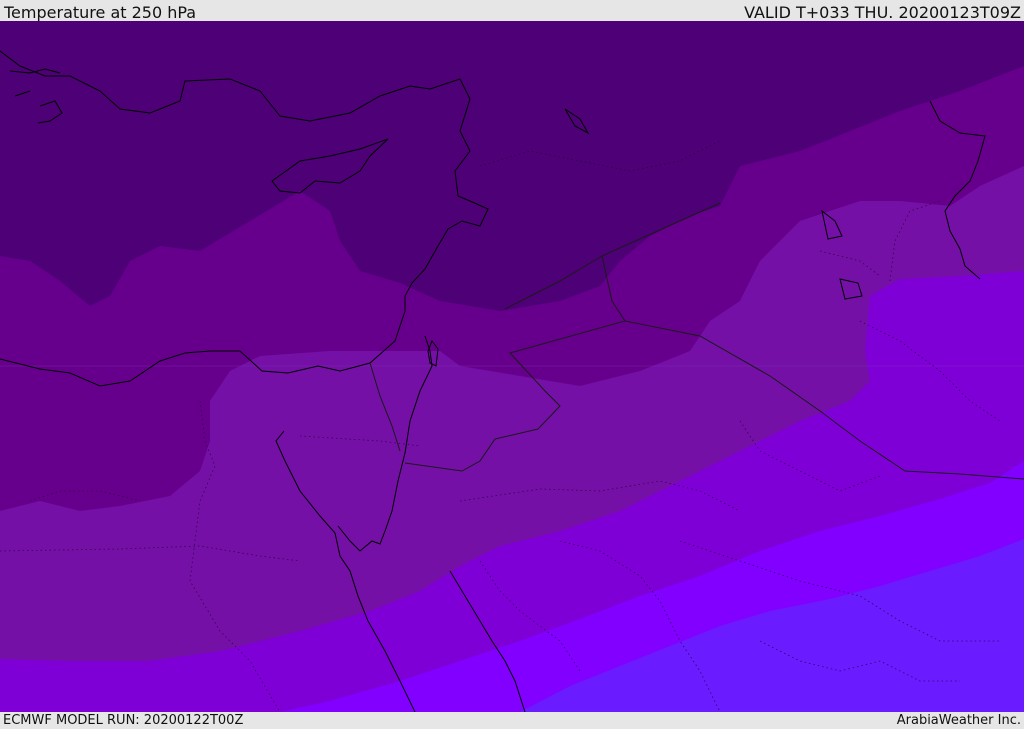 This screenshot has height=729, width=1024. What do you see at coordinates (882, 12) in the screenshot?
I see `valid-time: VALID T+033 THU. 20200123T09Z` at bounding box center [882, 12].